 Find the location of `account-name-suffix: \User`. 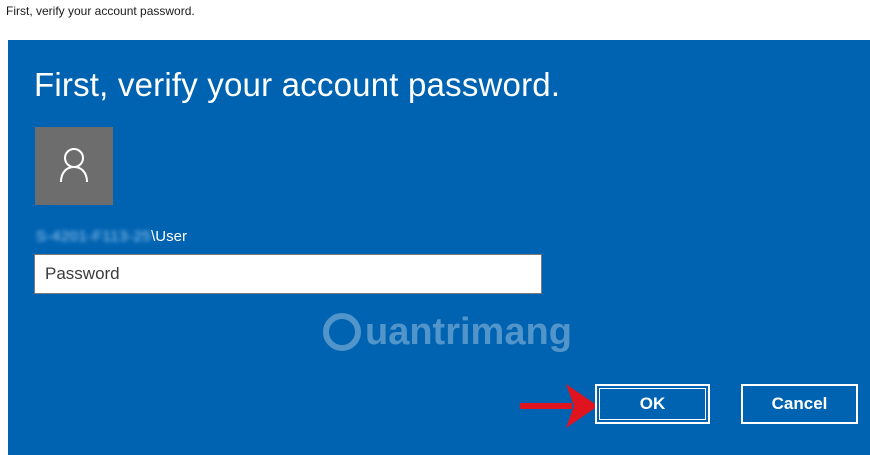

account-name-suffix: \User is located at coordinates (169, 236).